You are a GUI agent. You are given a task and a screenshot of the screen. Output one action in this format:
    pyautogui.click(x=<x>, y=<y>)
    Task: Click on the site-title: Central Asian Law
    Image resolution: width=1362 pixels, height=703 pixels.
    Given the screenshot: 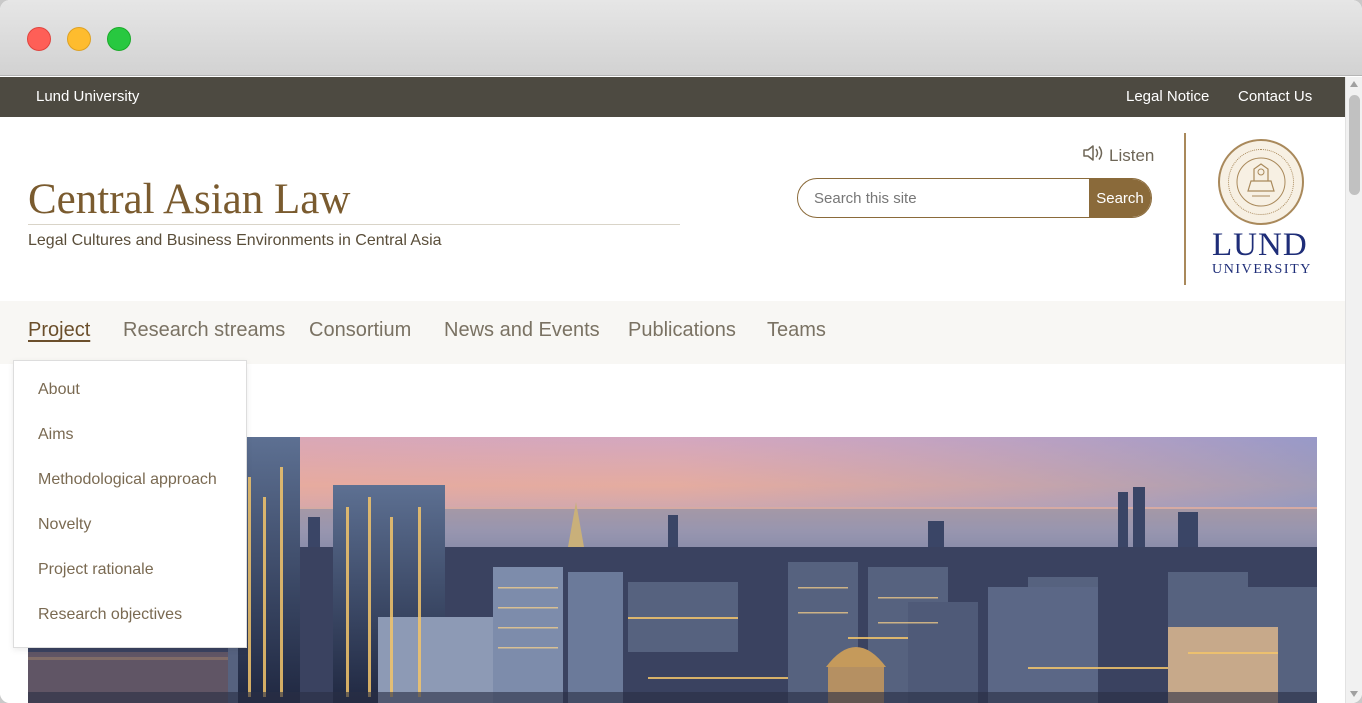 What is the action you would take?
    pyautogui.click(x=189, y=199)
    